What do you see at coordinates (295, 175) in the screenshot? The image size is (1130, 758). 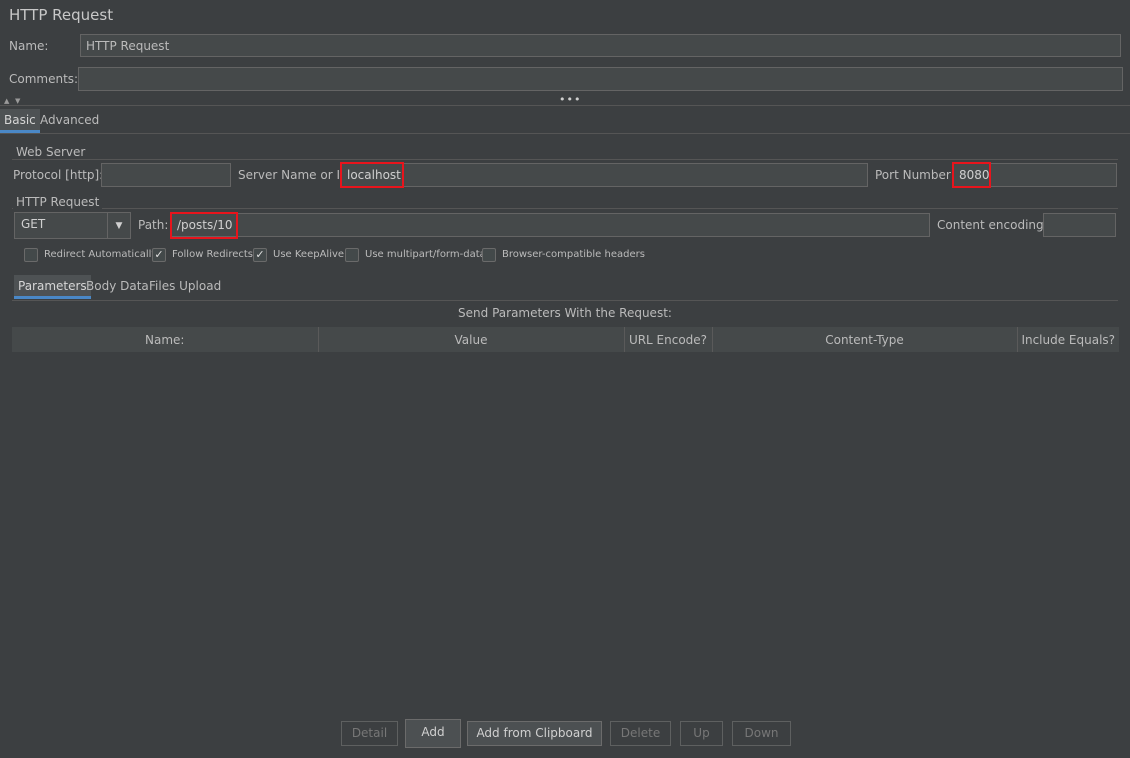 I see `server-name-label: Server Name or IP:` at bounding box center [295, 175].